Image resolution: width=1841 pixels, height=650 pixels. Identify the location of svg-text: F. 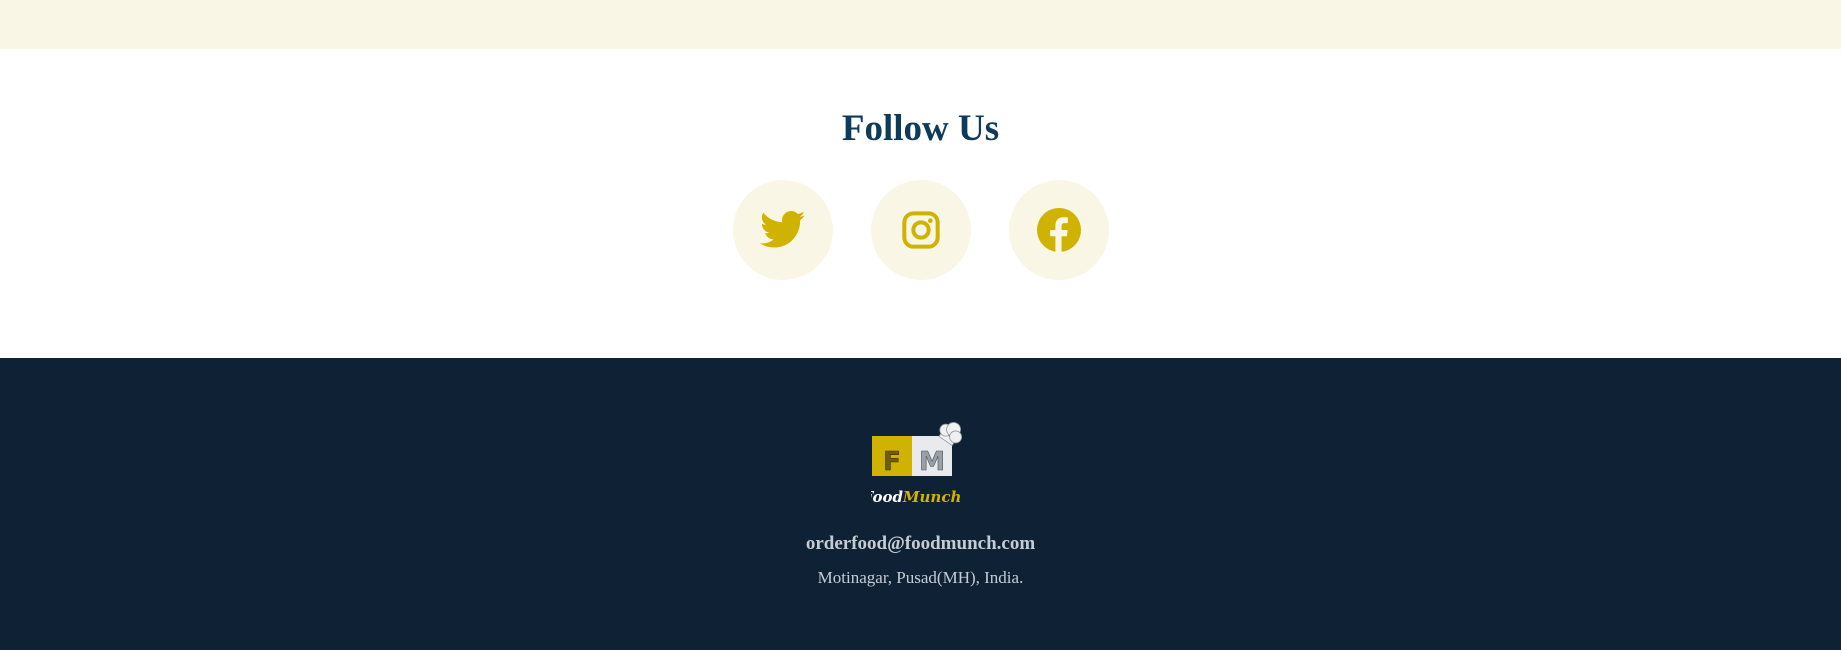
(892, 462).